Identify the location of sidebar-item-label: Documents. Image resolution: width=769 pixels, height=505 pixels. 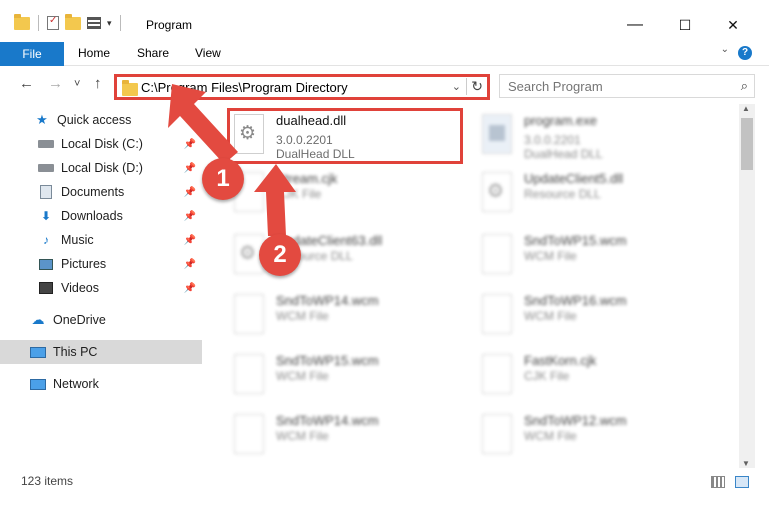
(93, 192).